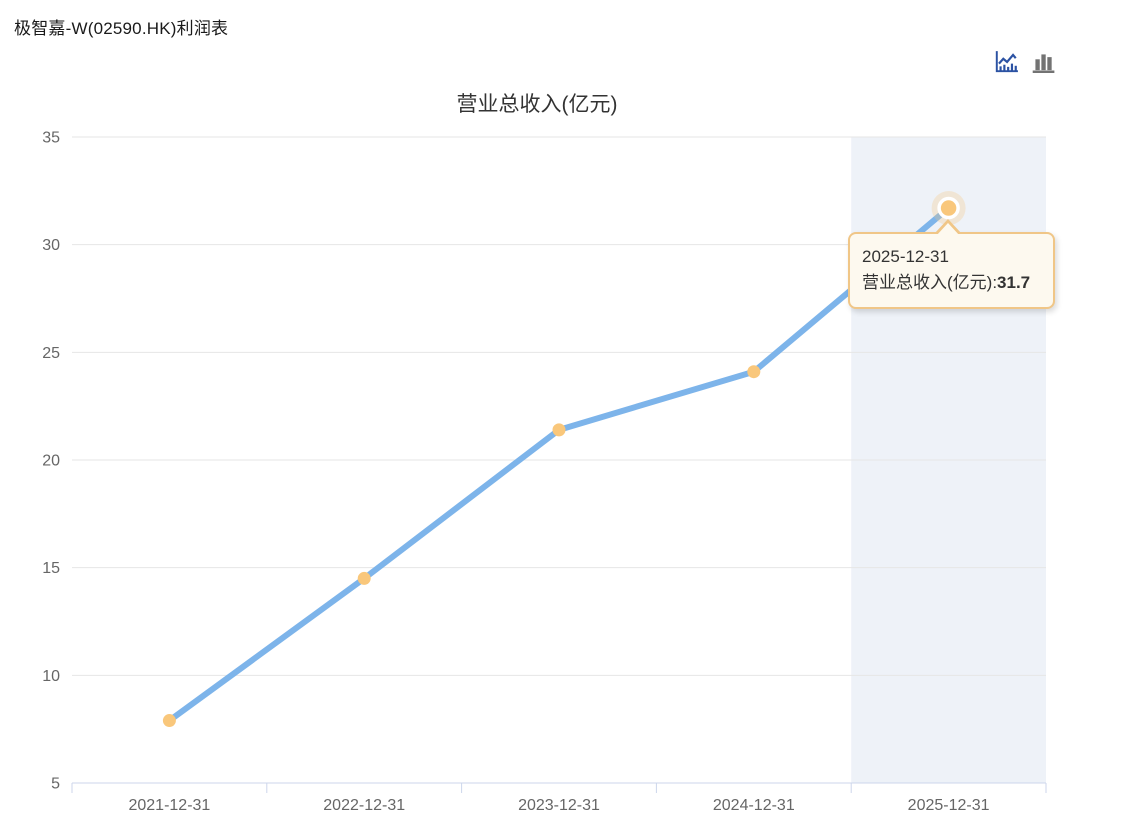  What do you see at coordinates (51, 353) in the screenshot?
I see `y-axis-label: 25` at bounding box center [51, 353].